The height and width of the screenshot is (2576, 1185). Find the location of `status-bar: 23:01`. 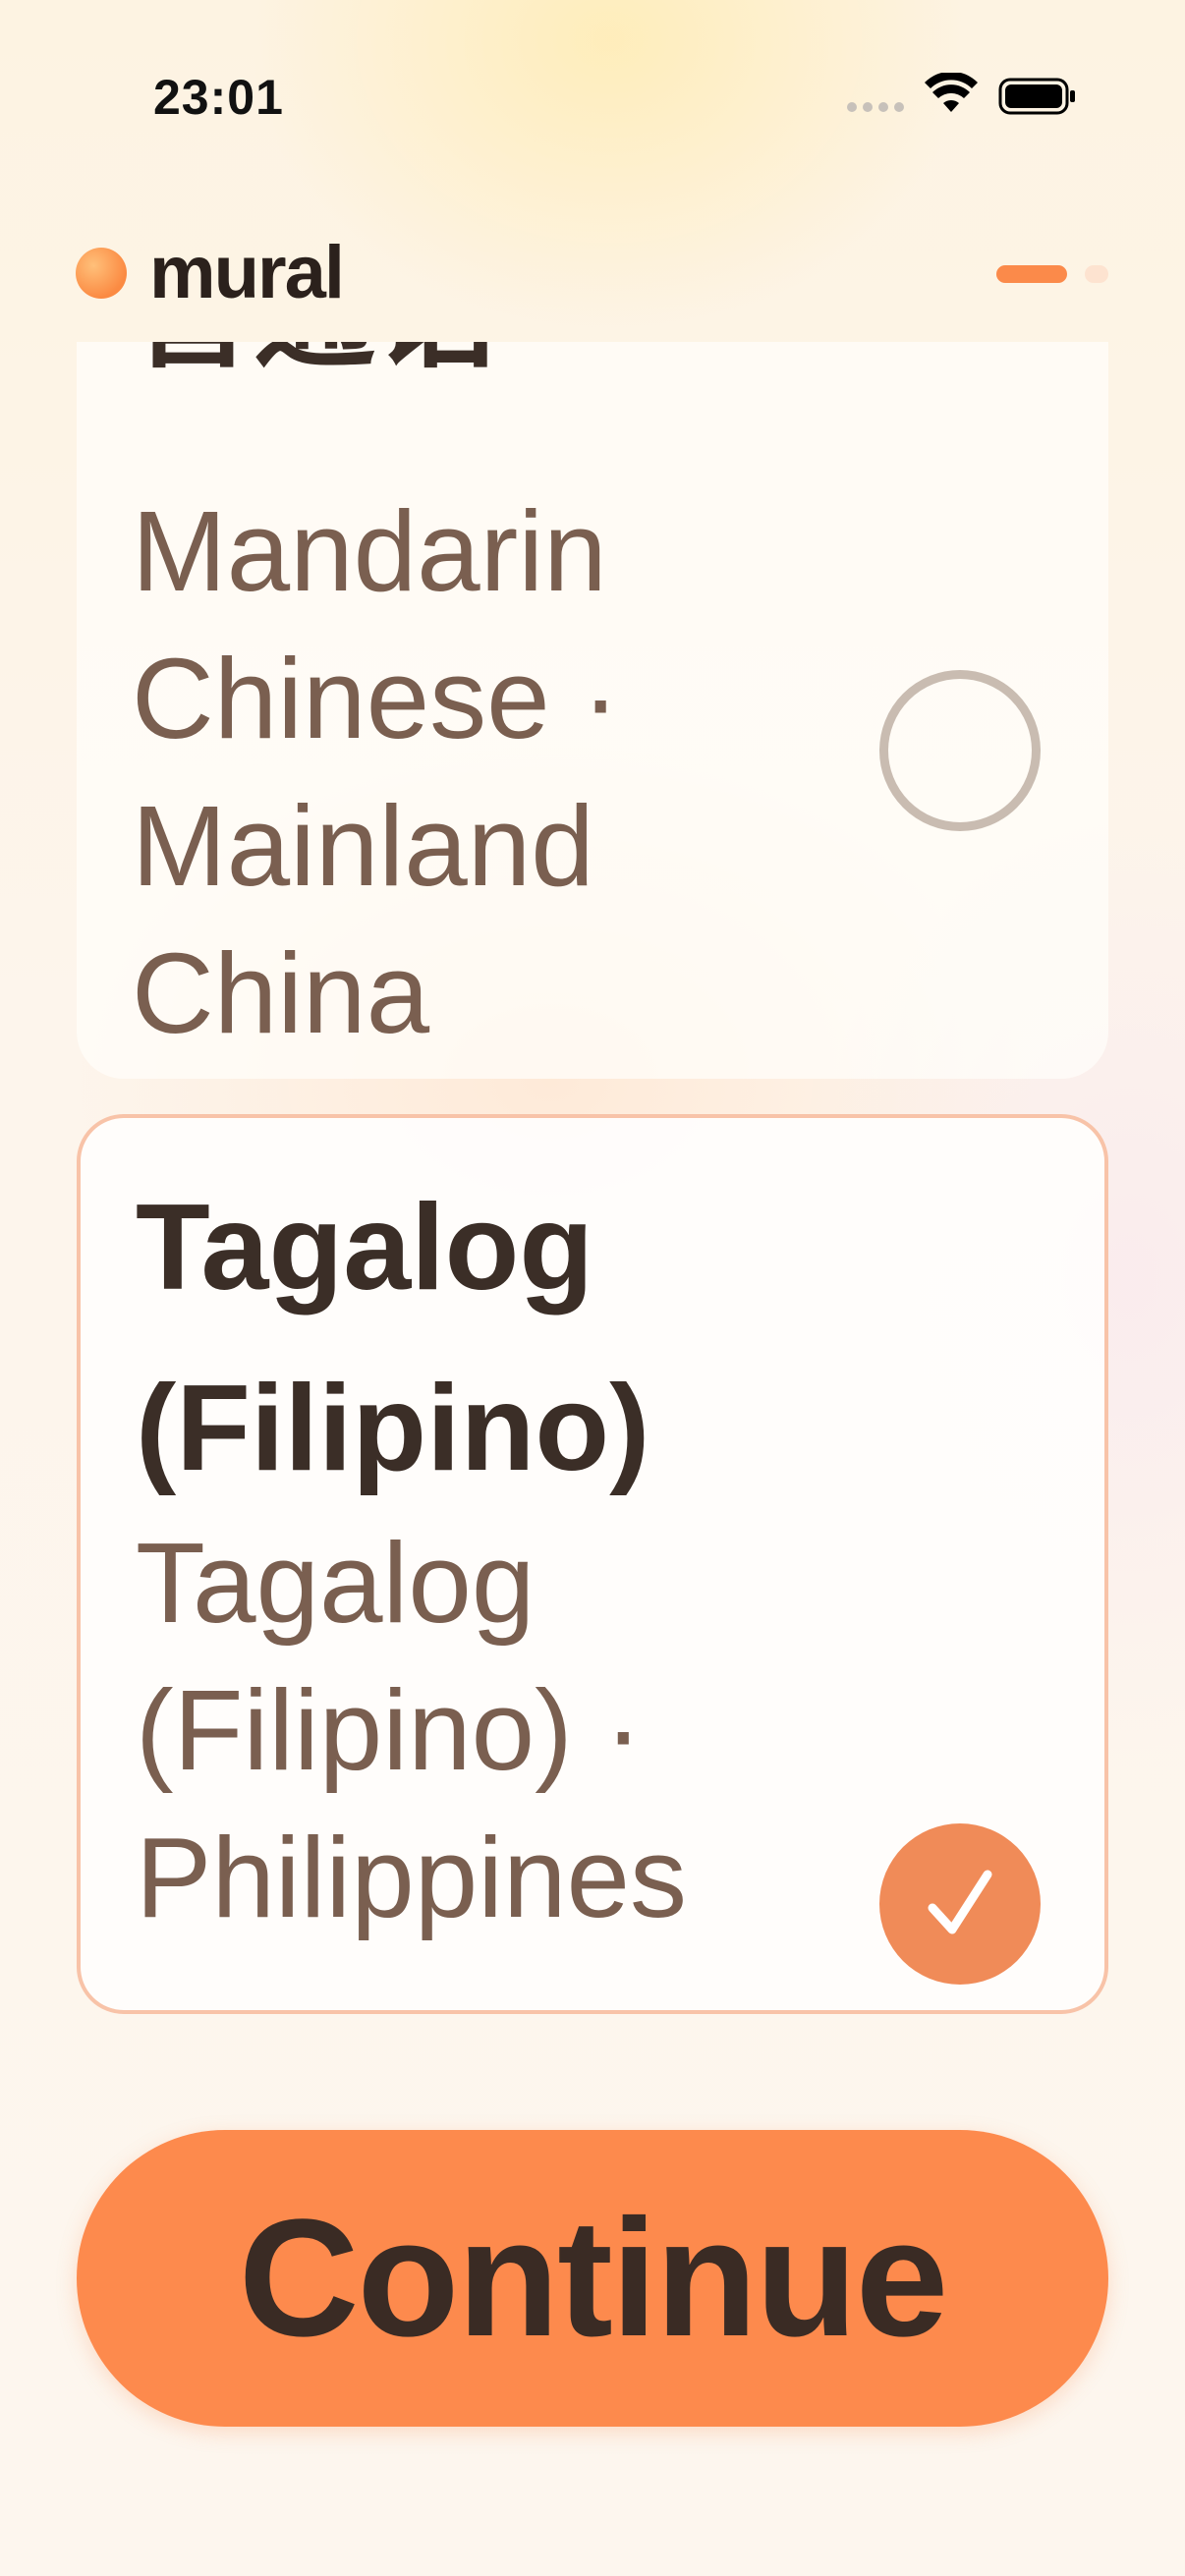

status-bar: 23:01 is located at coordinates (592, 98).